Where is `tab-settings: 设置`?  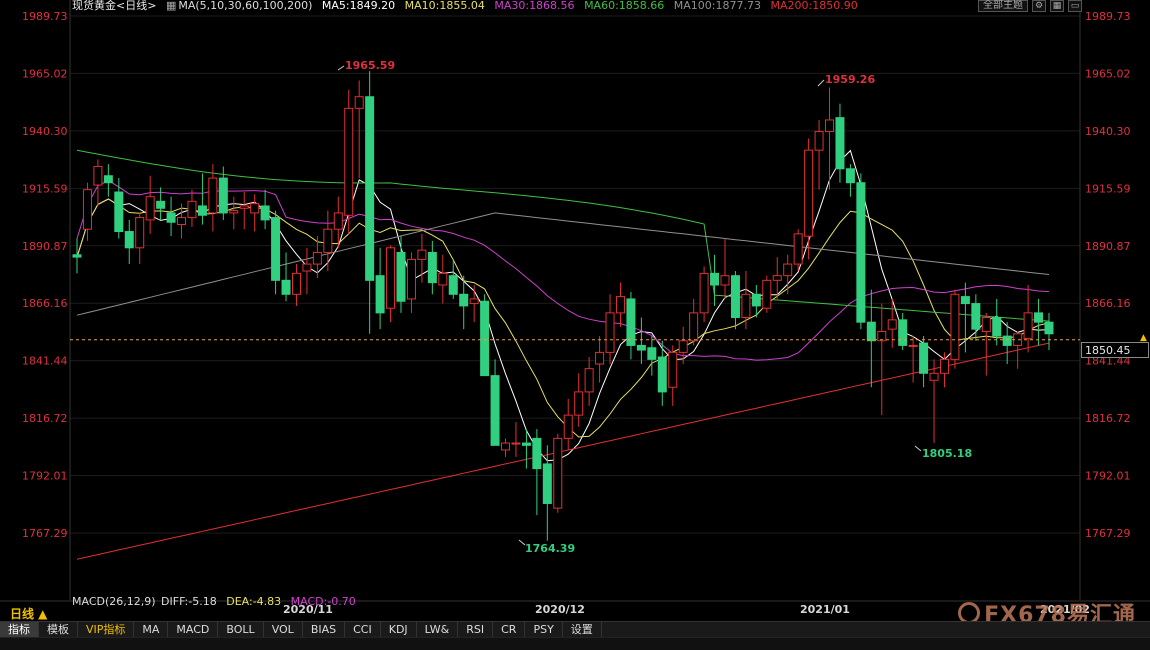
tab-settings: 设置 is located at coordinates (582, 630).